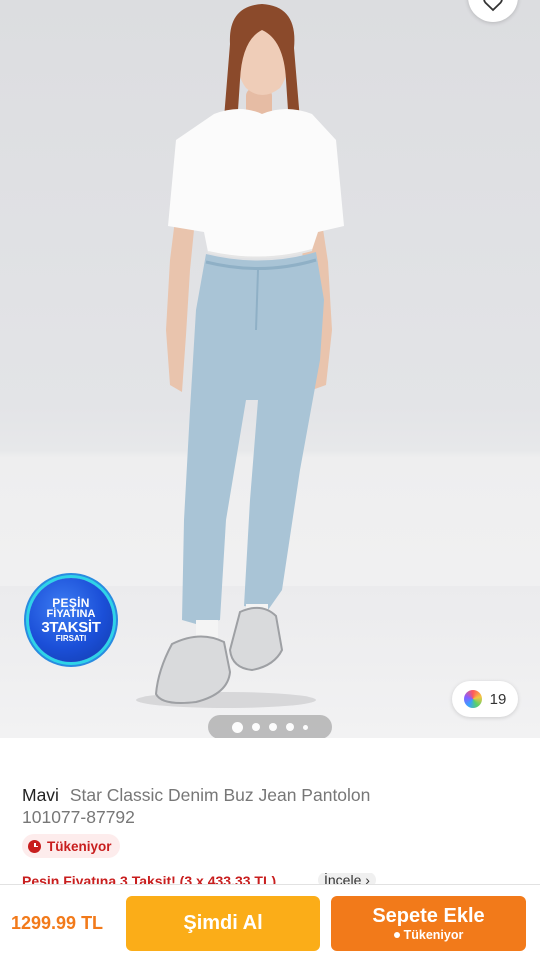 The width and height of the screenshot is (540, 960). What do you see at coordinates (237, 727) in the screenshot?
I see `pagination-dot-active` at bounding box center [237, 727].